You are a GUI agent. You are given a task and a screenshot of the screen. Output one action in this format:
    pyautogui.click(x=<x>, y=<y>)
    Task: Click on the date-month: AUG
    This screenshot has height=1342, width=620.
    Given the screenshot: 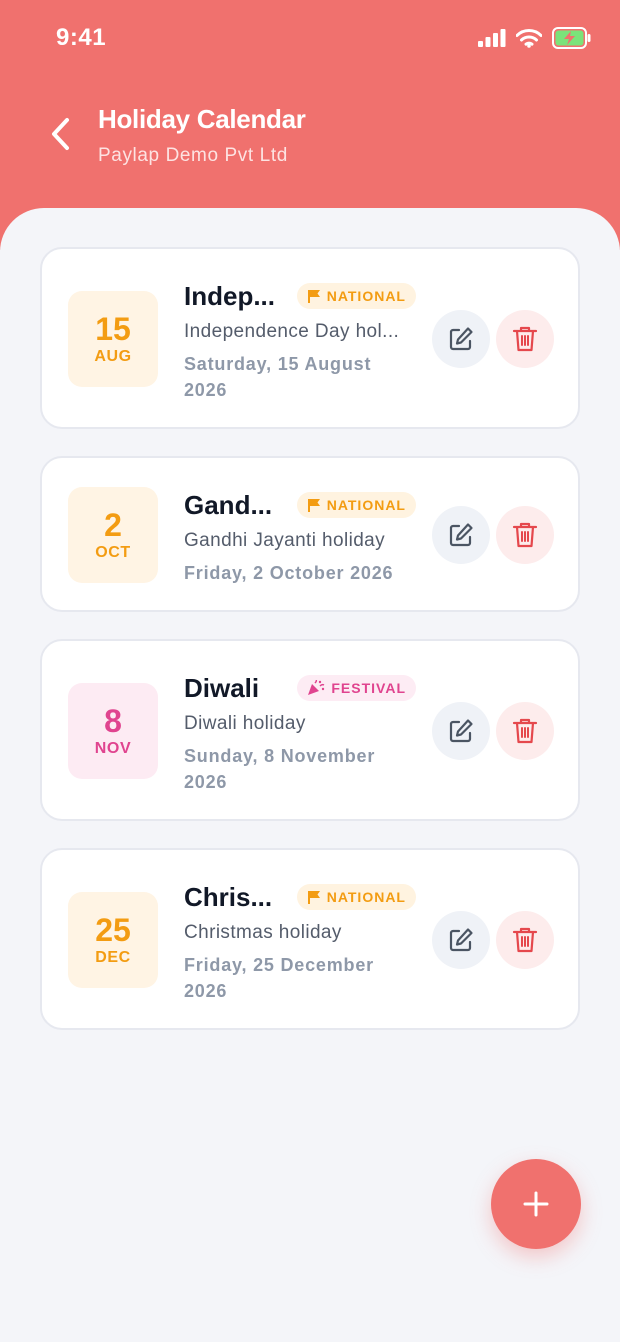 What is the action you would take?
    pyautogui.click(x=113, y=356)
    